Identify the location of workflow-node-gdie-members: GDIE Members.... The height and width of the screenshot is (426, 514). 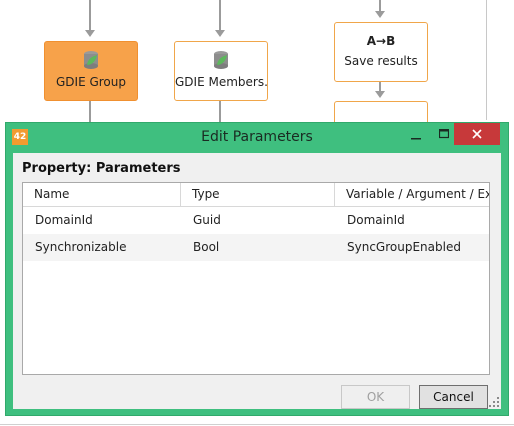
(221, 71).